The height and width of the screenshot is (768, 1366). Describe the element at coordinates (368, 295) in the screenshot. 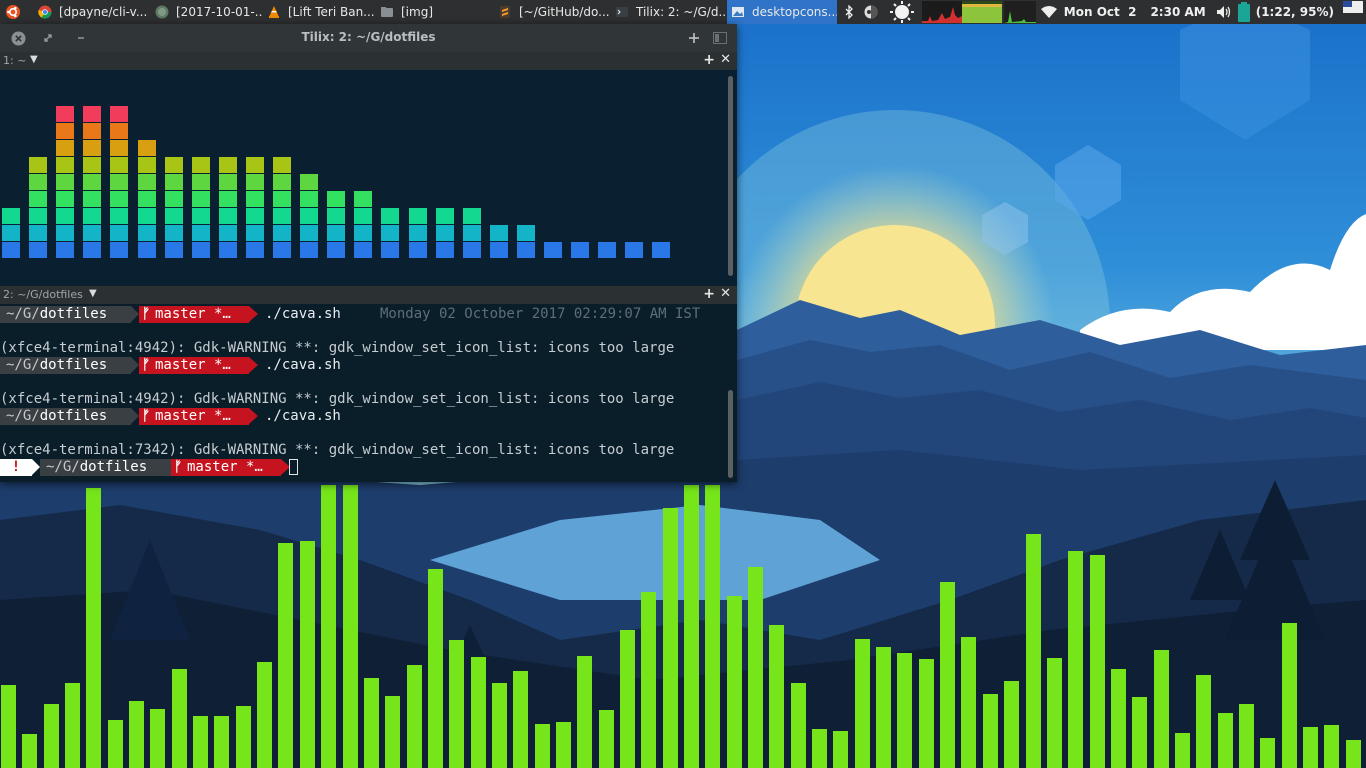

I see `pane-2-header: 2: ~/G/dotfiles ▼ + ✕` at that location.